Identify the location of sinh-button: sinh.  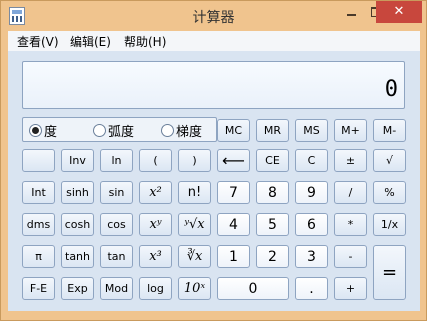
(77, 192).